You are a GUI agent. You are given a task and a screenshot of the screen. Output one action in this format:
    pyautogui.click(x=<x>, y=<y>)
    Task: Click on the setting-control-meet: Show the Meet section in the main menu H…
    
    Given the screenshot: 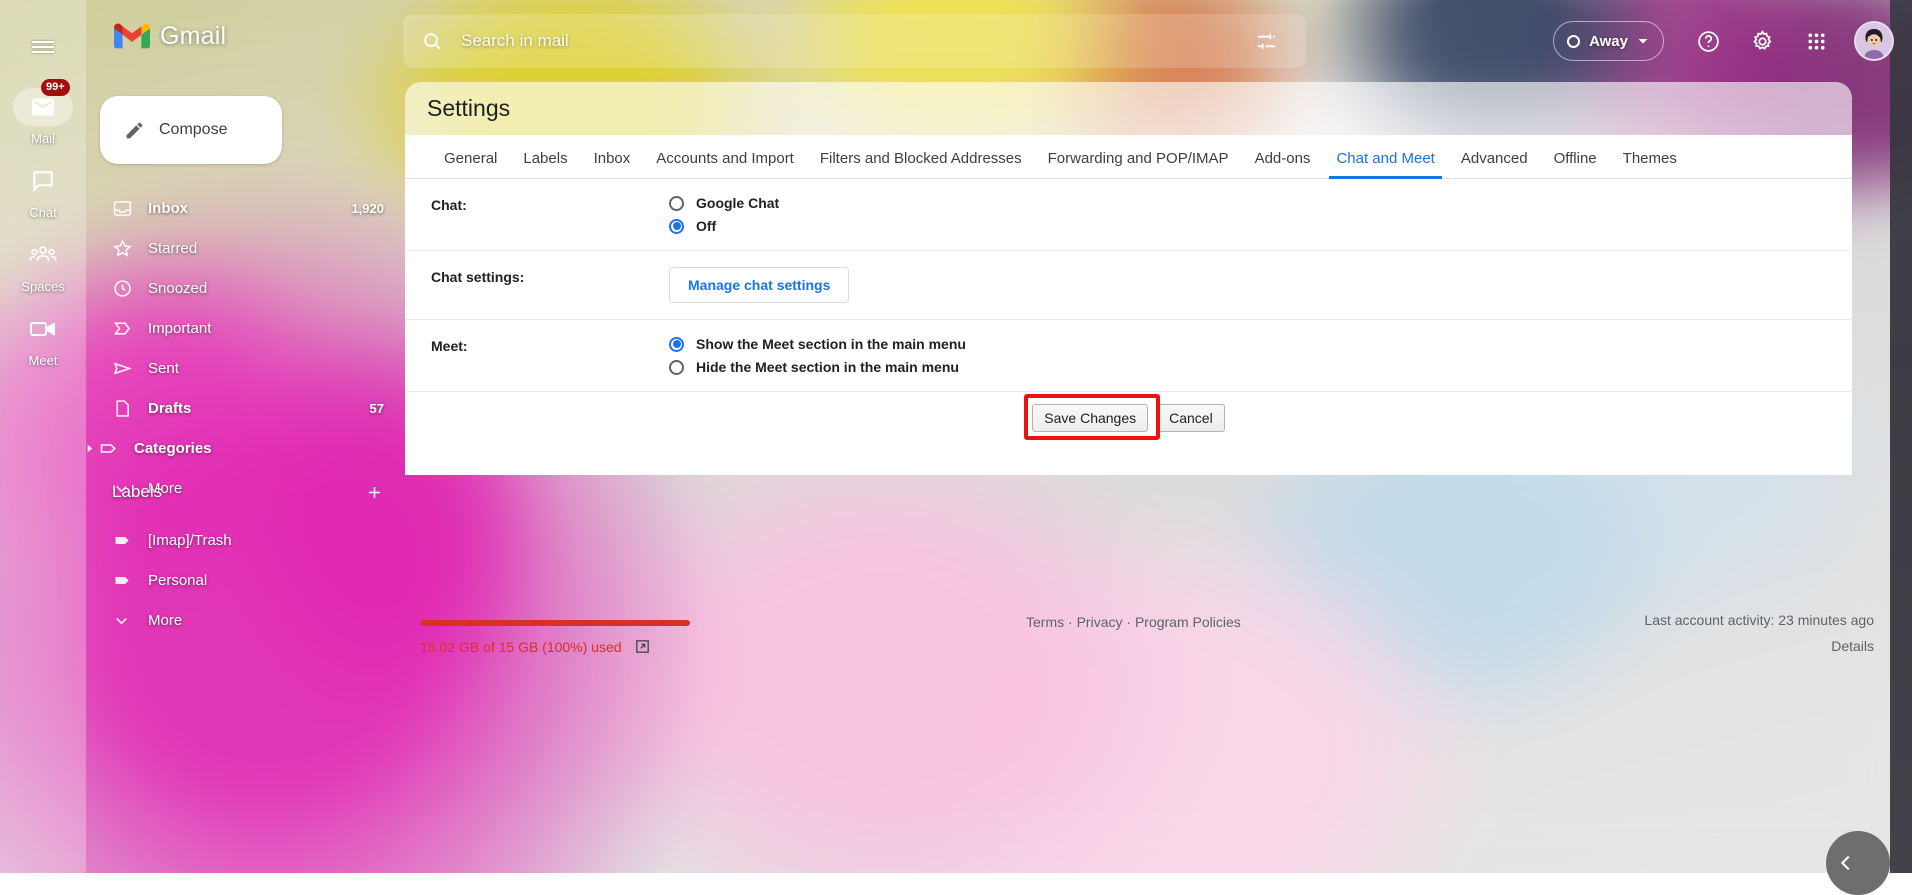 What is the action you would take?
    pyautogui.click(x=1247, y=355)
    